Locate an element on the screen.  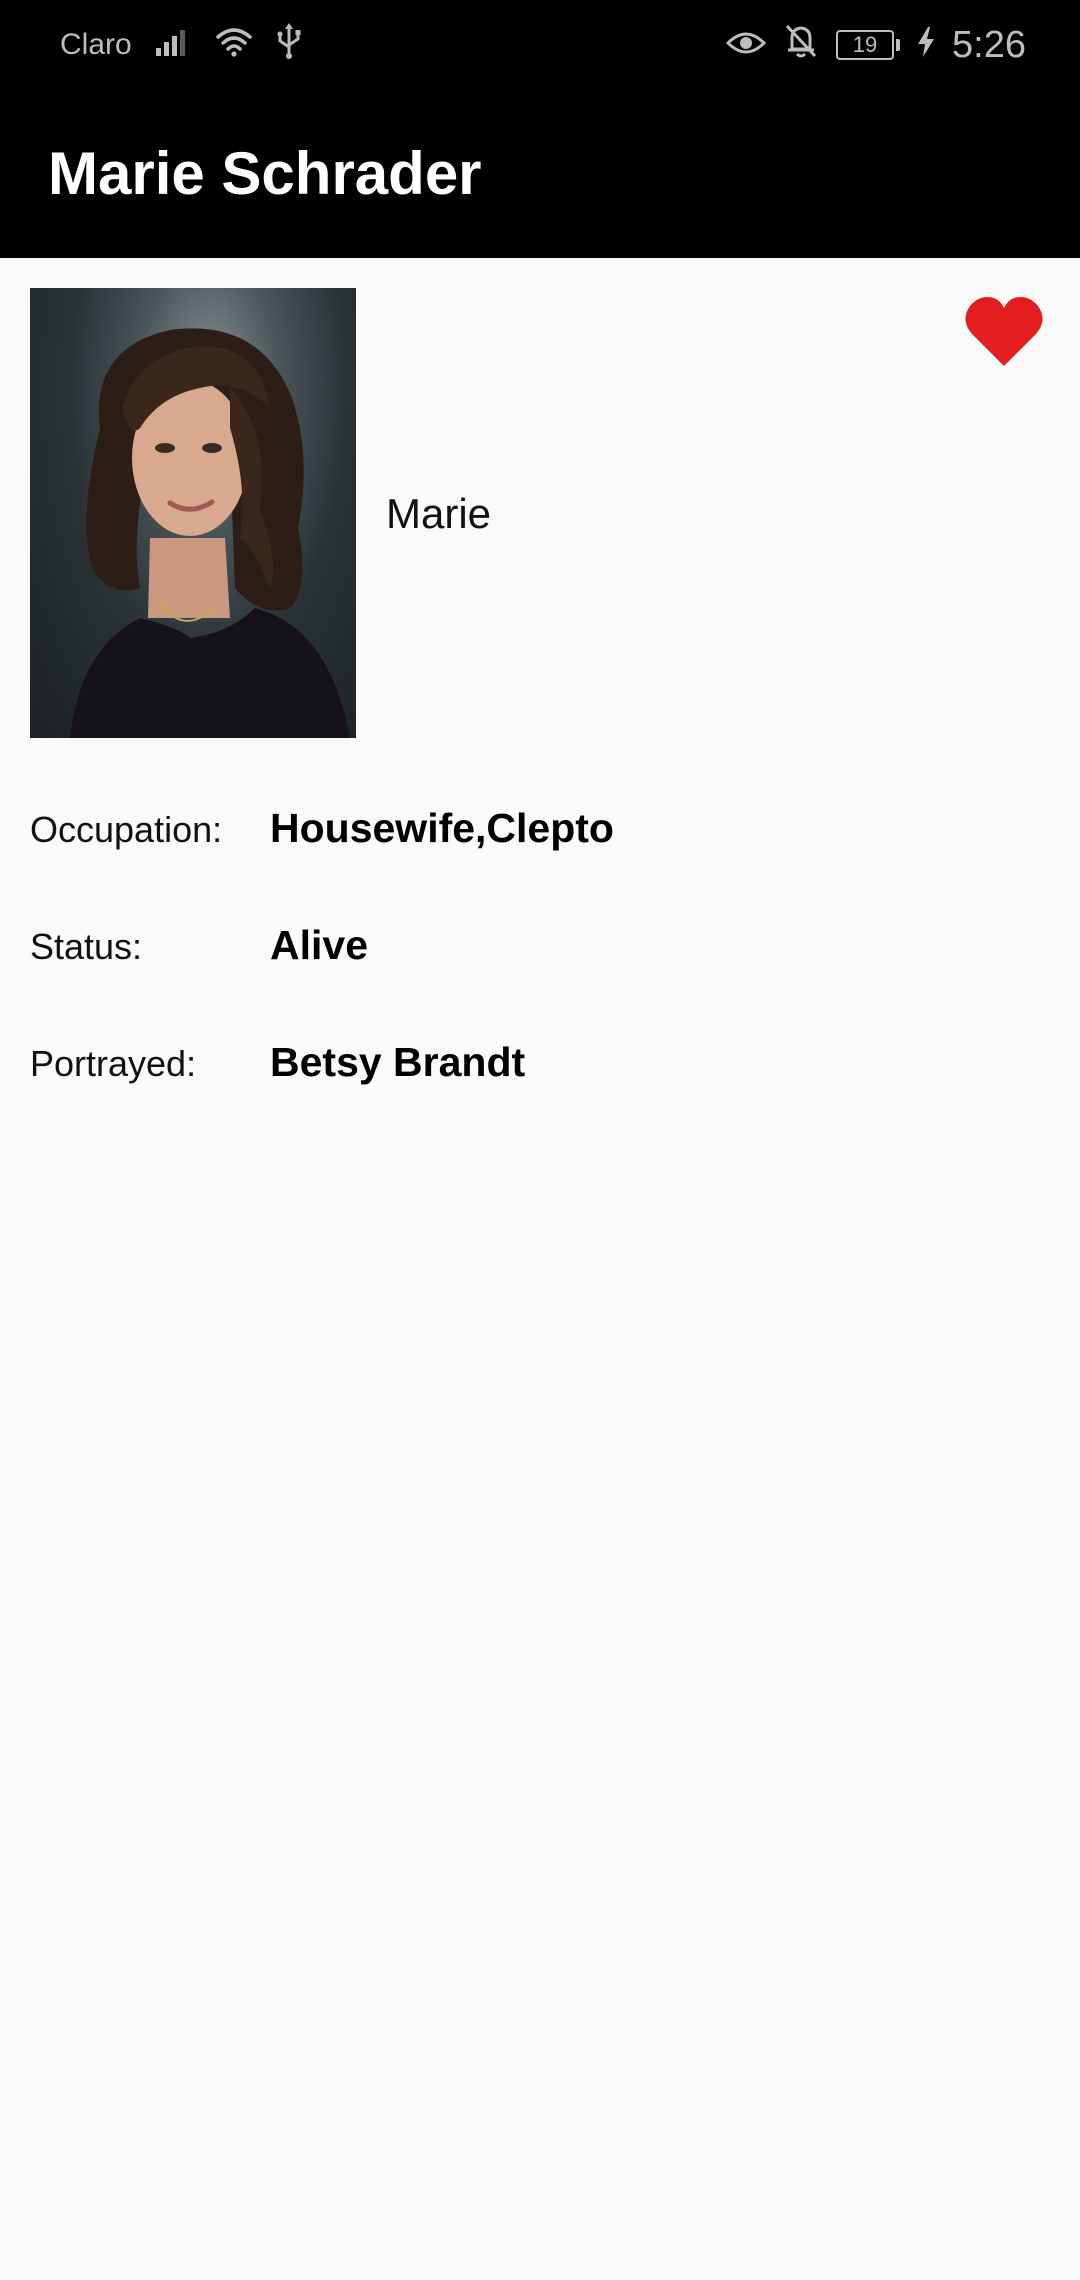
character-portrait is located at coordinates (193, 513).